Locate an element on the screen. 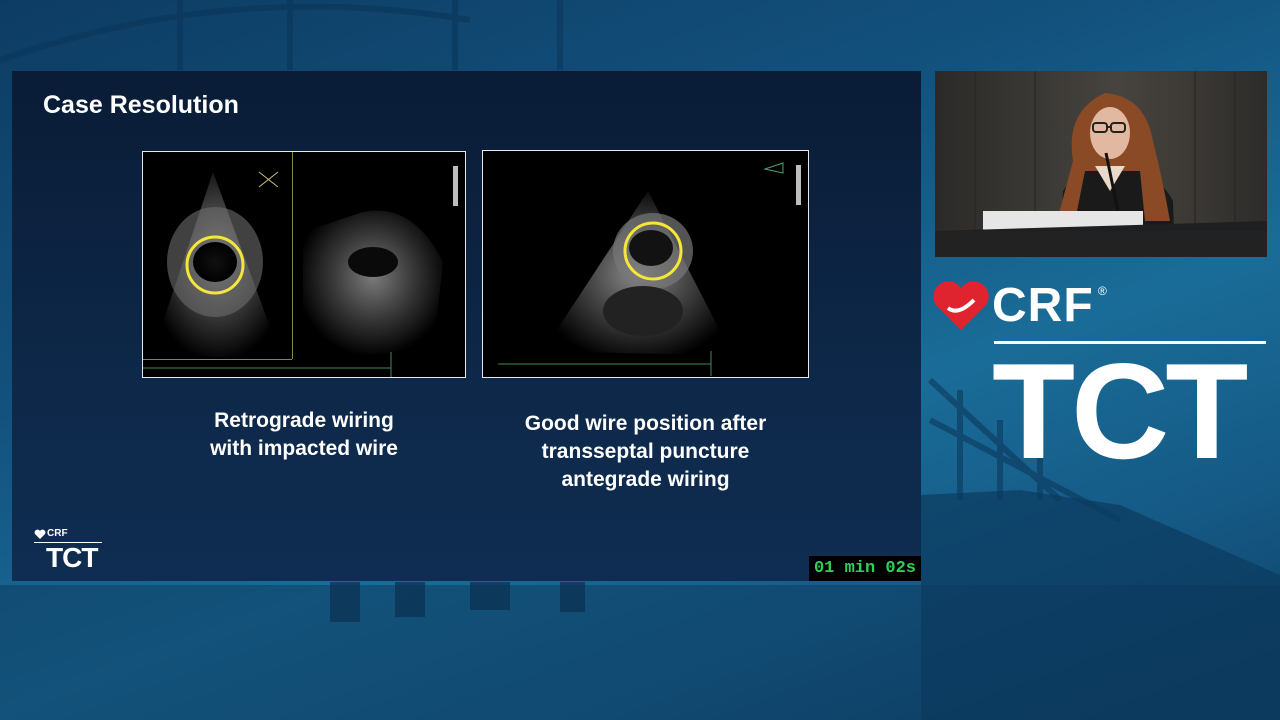 This screenshot has width=1280, height=720. slide-title: Case Resolution is located at coordinates (141, 105).